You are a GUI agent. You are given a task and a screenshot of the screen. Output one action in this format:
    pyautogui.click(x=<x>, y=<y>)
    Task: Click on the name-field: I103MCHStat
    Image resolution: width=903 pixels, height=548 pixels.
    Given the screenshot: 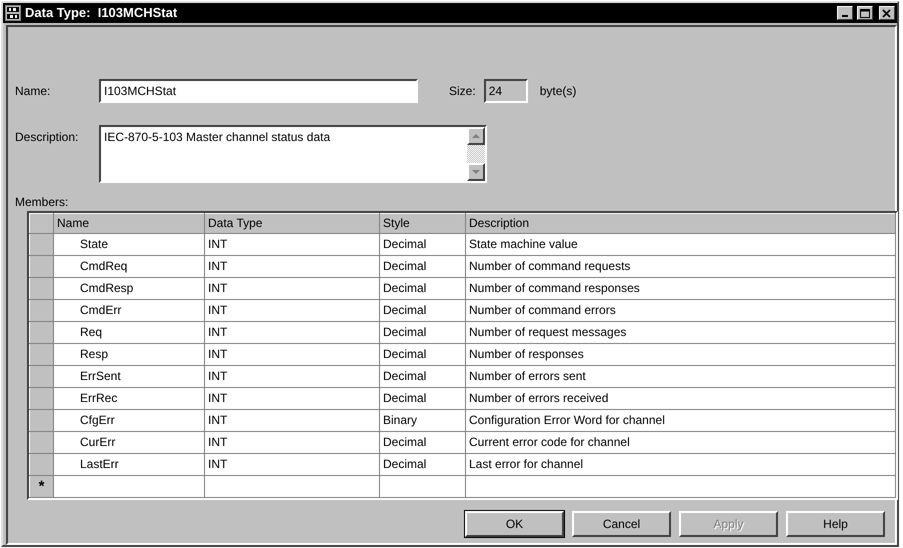 What is the action you would take?
    pyautogui.click(x=258, y=91)
    